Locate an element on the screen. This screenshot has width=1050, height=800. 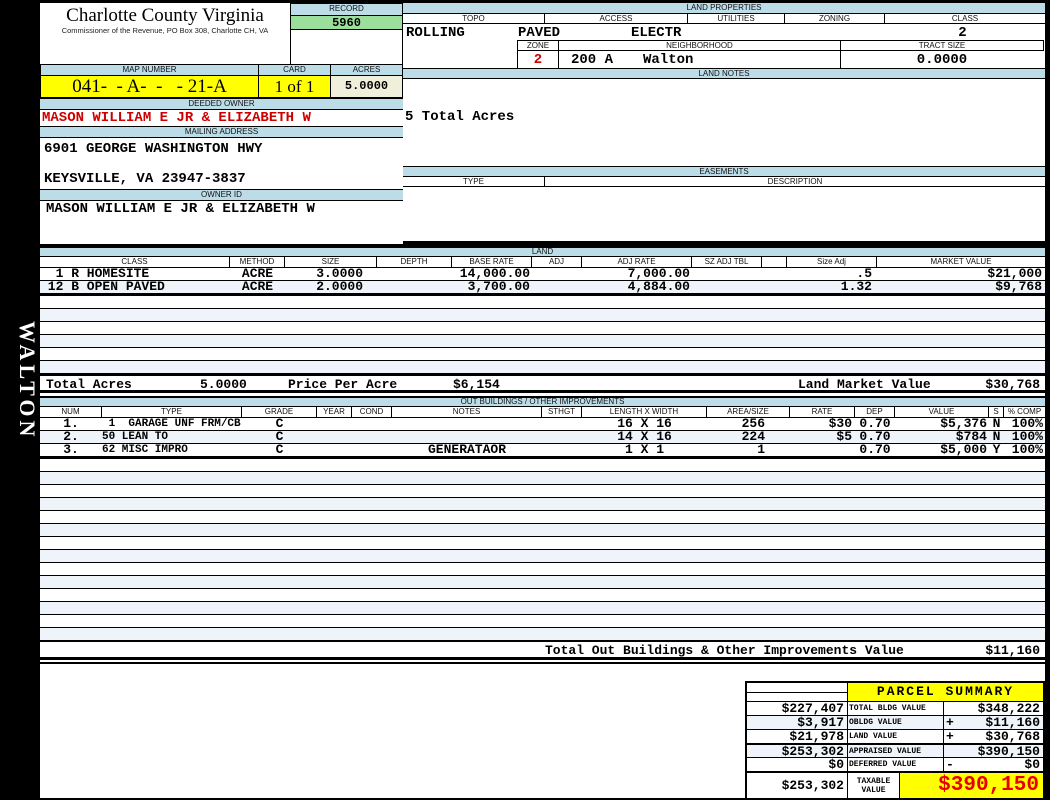
record-number: 5960 is located at coordinates (346, 23).